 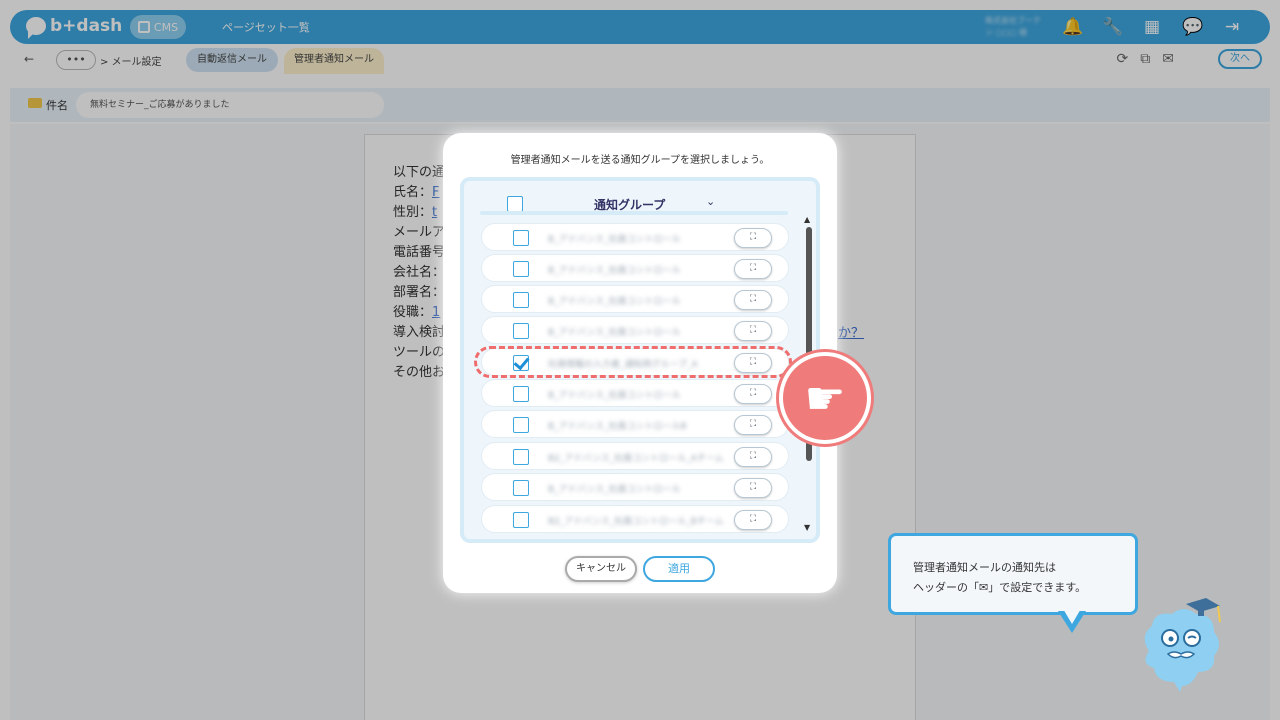 I want to click on group-row: B2_アドバンス_社員コントロール_Bチーム ⛶, so click(x=635, y=519).